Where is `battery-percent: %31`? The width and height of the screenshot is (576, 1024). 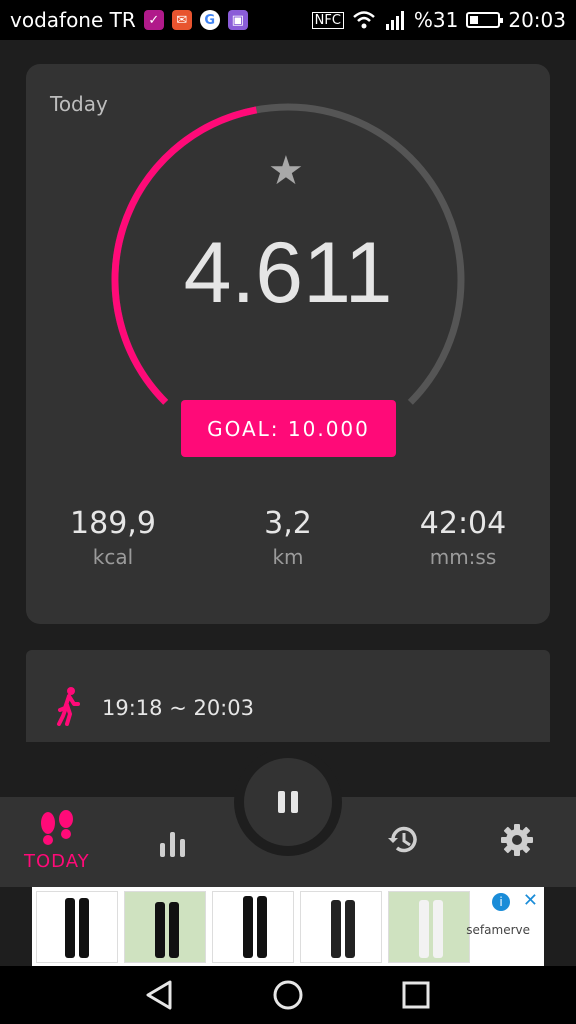
battery-percent: %31 is located at coordinates (436, 20).